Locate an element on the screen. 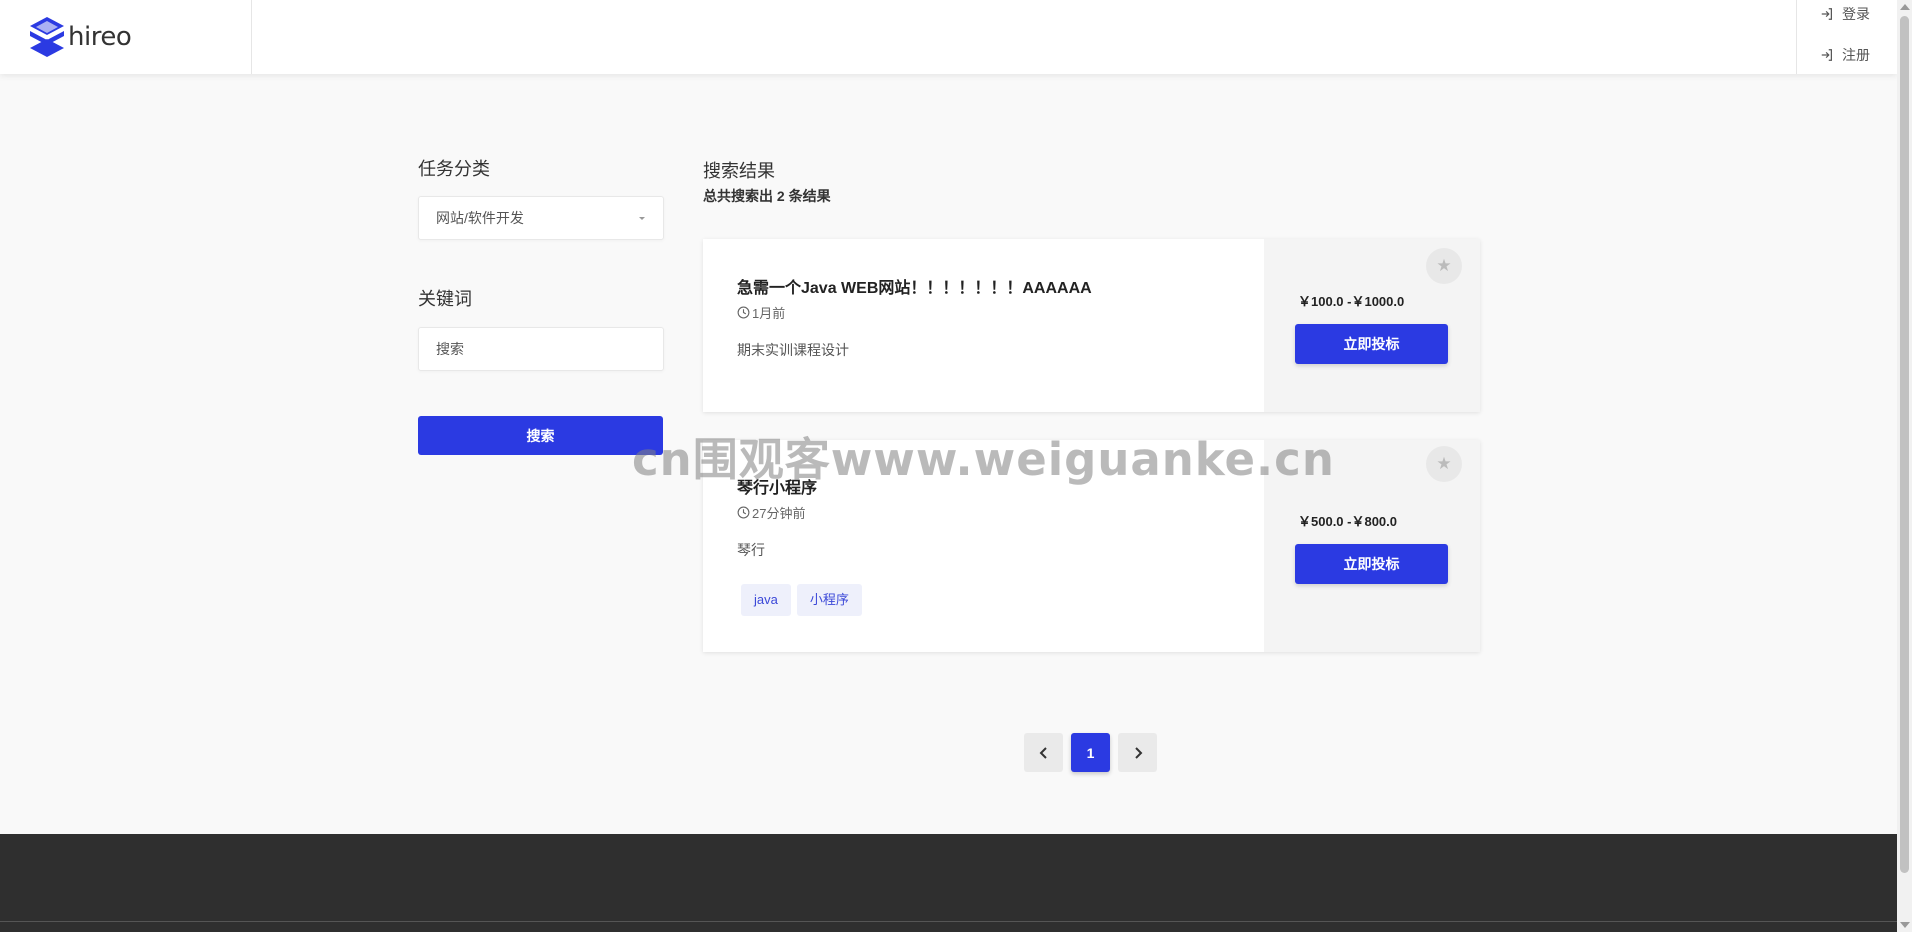 The height and width of the screenshot is (932, 1912). footer-divider is located at coordinates (948, 921).